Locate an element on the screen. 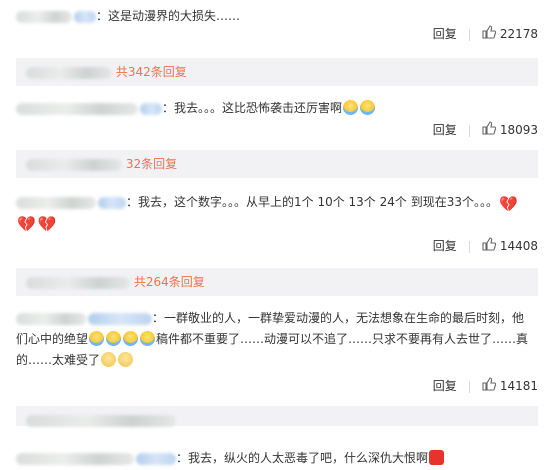 This screenshot has height=470, width=546. view-replies-link: 共342条回复 is located at coordinates (151, 72).